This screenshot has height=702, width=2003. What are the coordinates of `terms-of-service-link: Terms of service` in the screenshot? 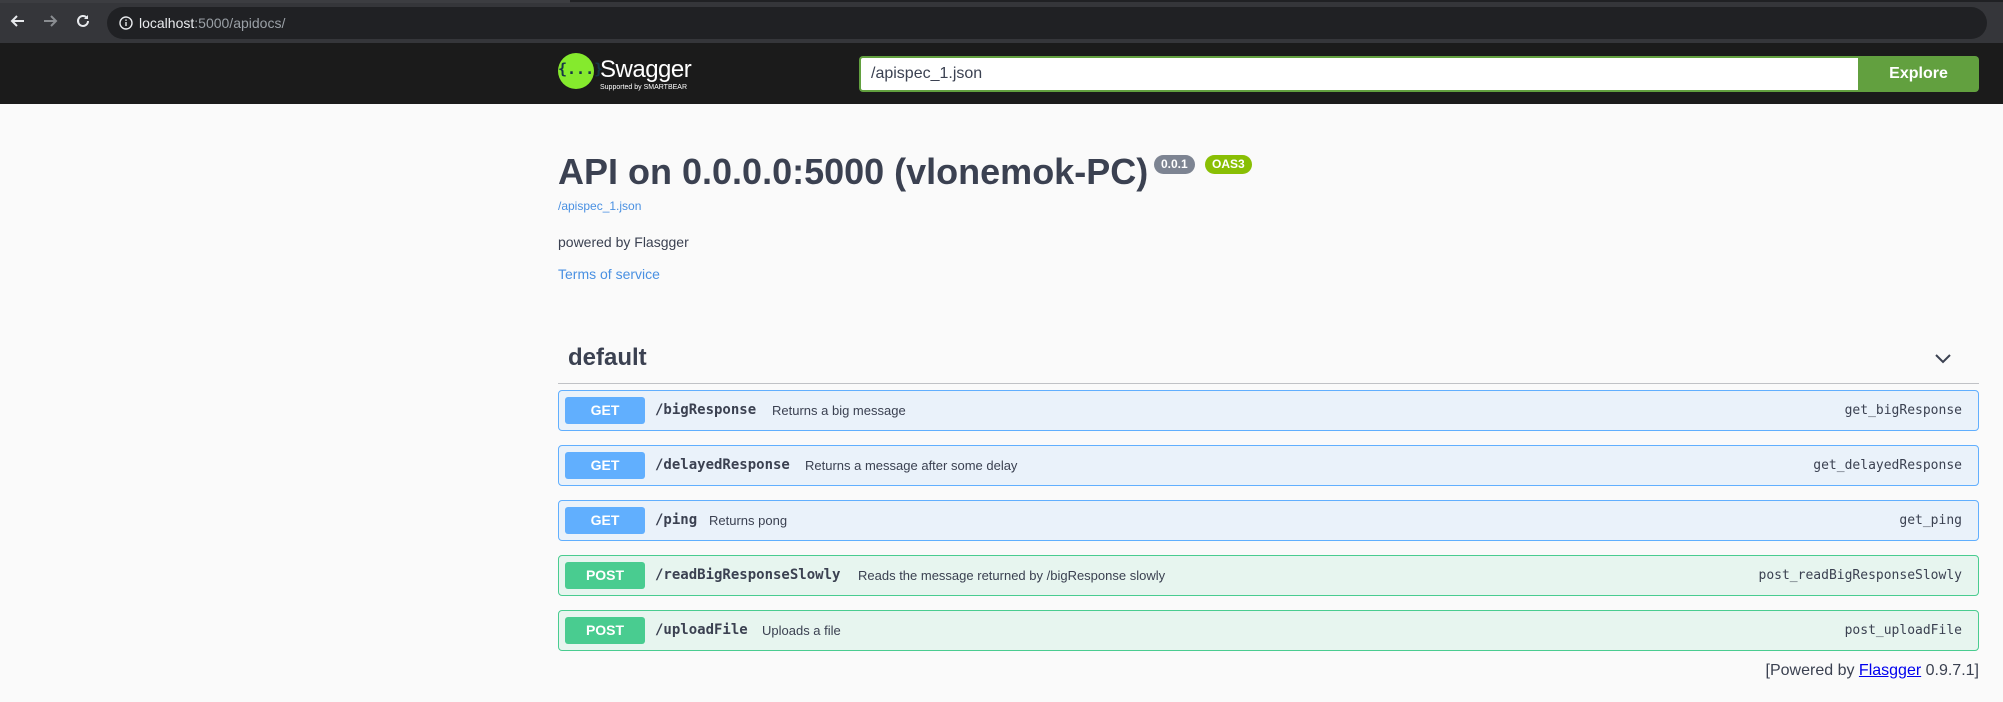 It's located at (609, 274).